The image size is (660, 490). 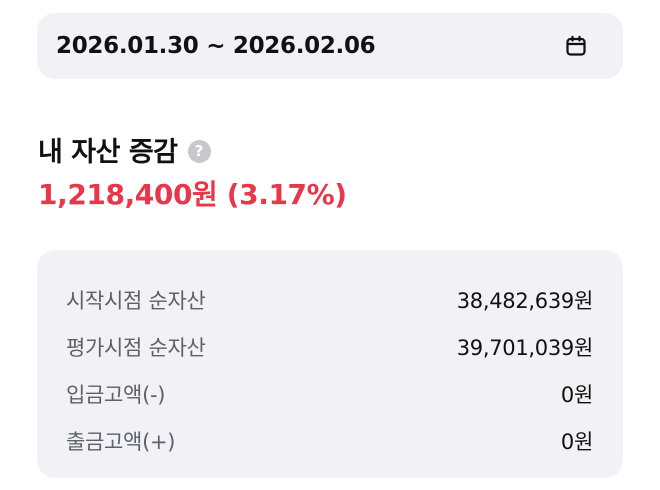 I want to click on summary-row-deposits: 입금고액(-) 0원, so click(x=329, y=393).